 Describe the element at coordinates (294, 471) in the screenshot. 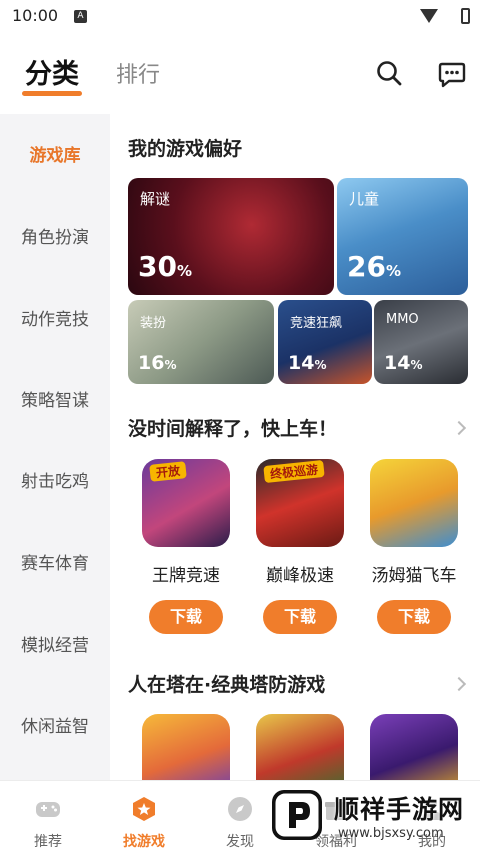

I see `game-badge: 终极巡游` at that location.